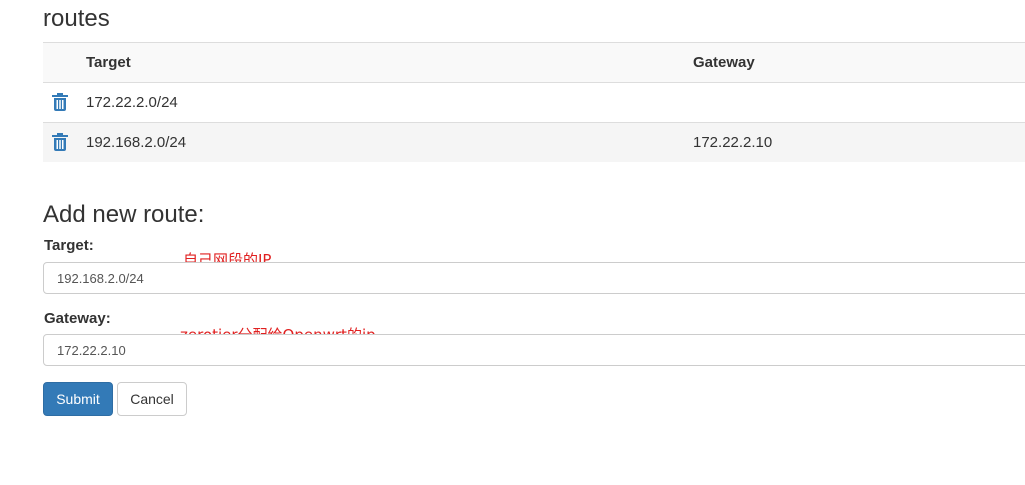 The width and height of the screenshot is (1025, 485). I want to click on route-target: 172.22.2.0/24, so click(132, 102).